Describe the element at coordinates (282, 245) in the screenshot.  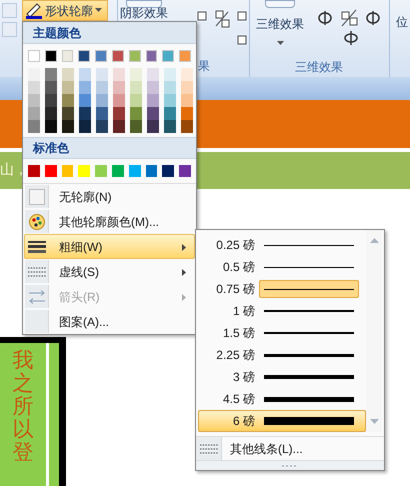
I see `weight-option: 0.25 磅` at that location.